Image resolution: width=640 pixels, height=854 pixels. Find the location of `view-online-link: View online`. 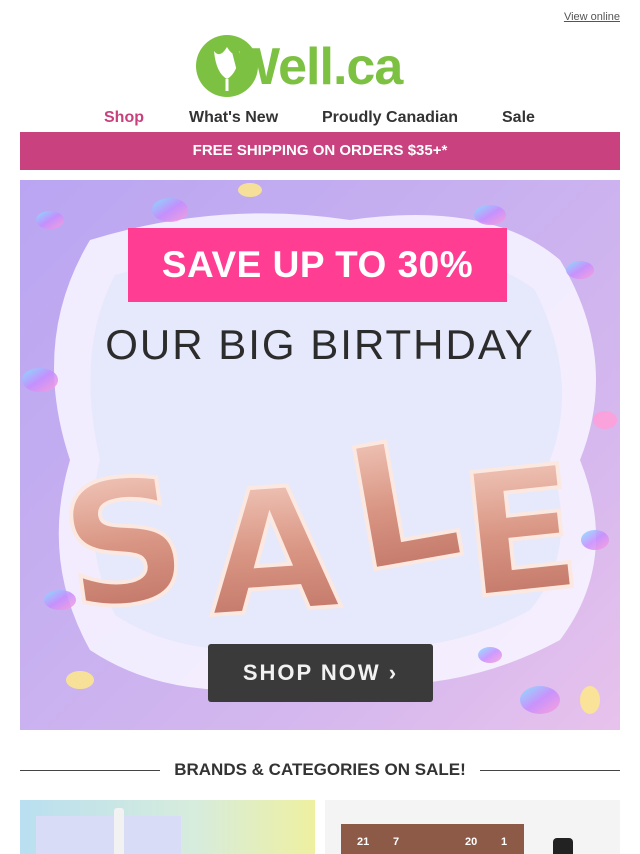

view-online-link: View online is located at coordinates (592, 17).